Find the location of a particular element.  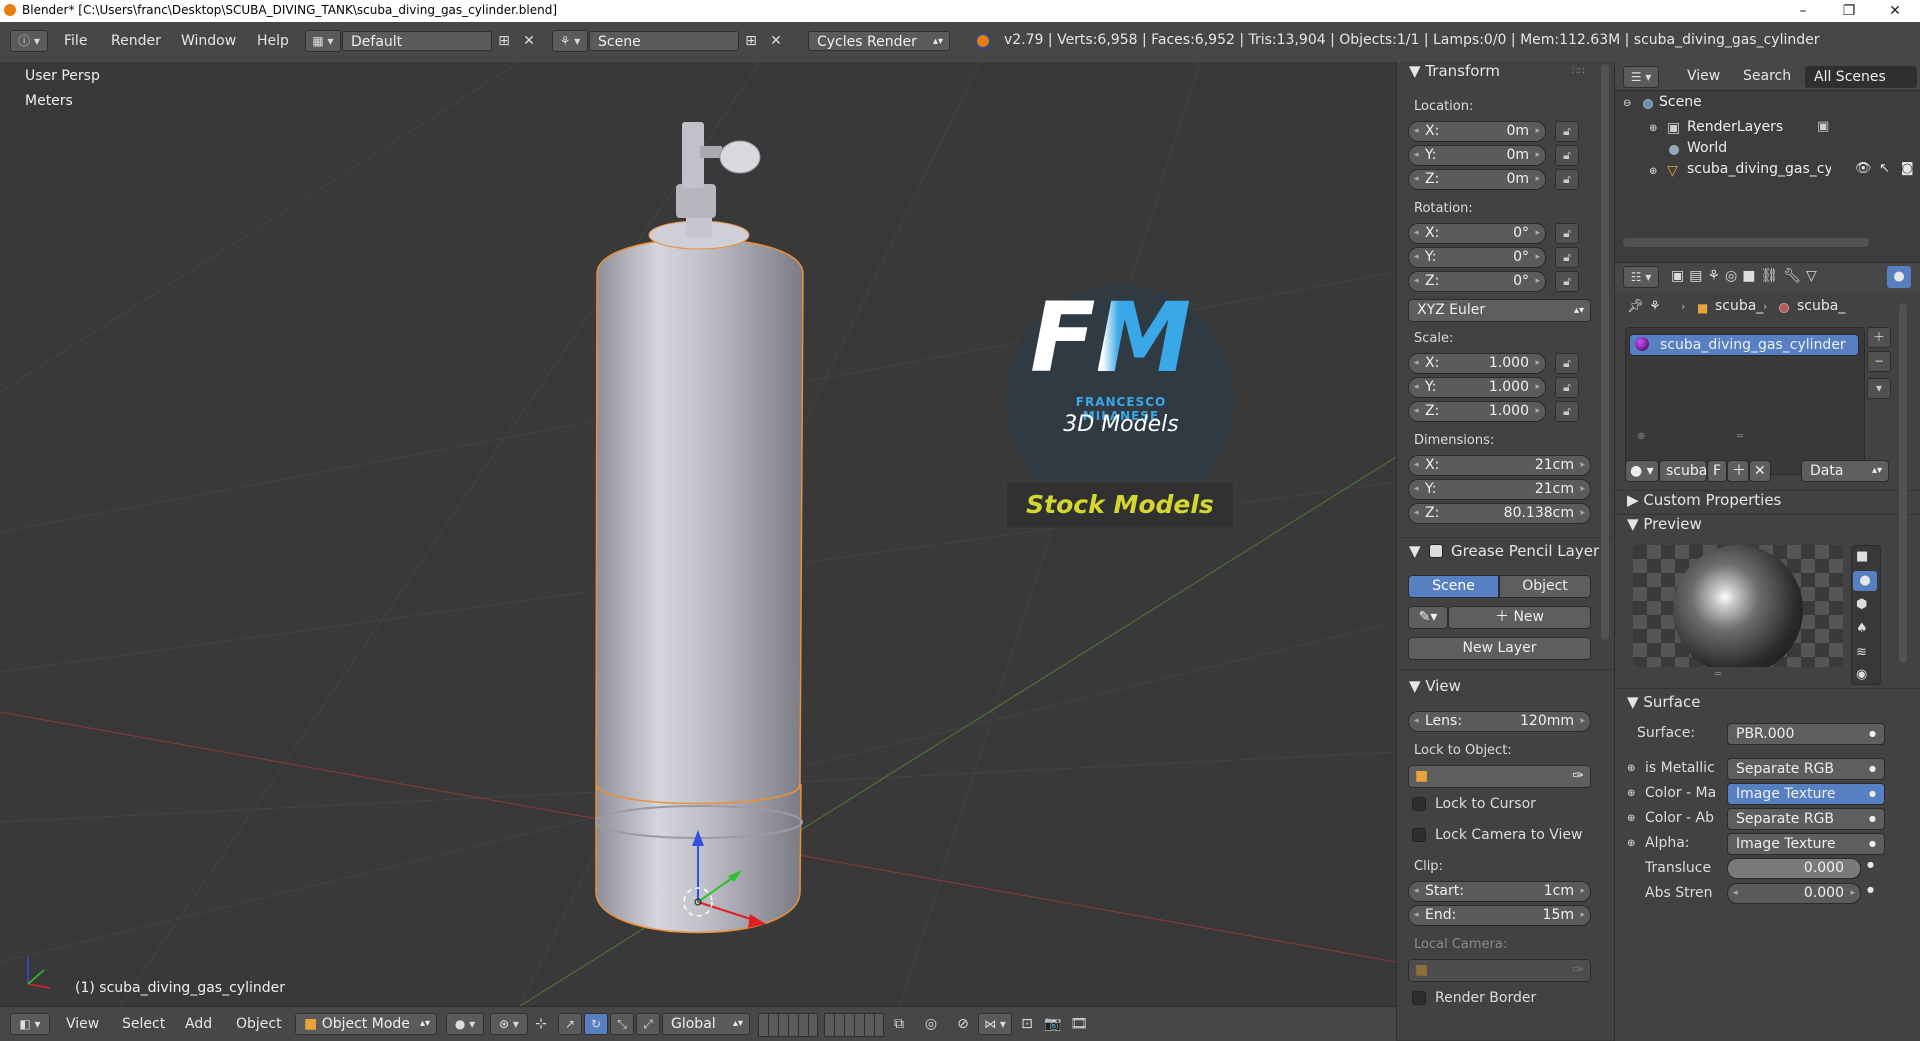

menu-render: Render is located at coordinates (136, 41).